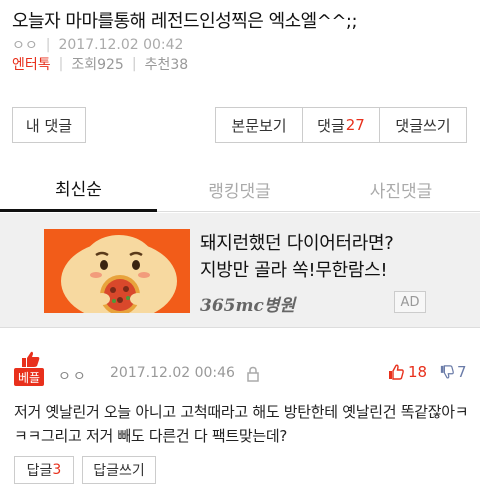 This screenshot has width=480, height=493. Describe the element at coordinates (73, 377) in the screenshot. I see `comment-author: ㅇㅇ` at that location.